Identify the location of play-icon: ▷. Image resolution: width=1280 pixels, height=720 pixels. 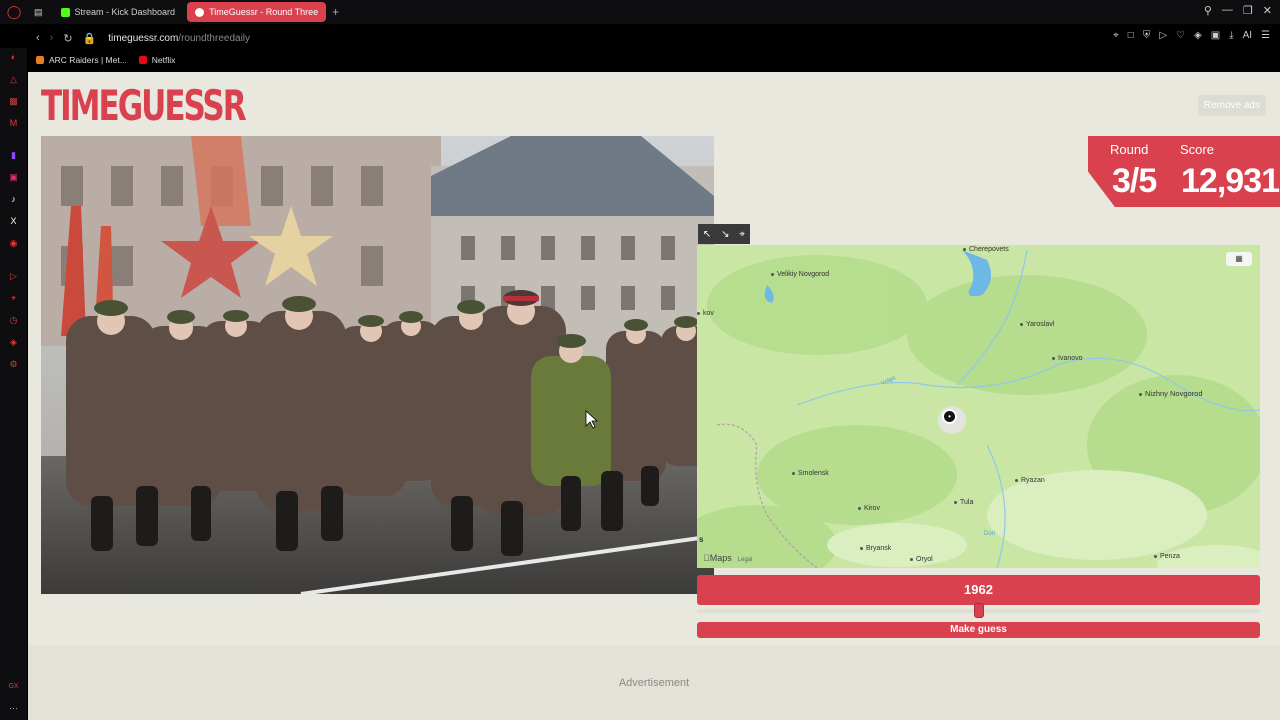
(1163, 35).